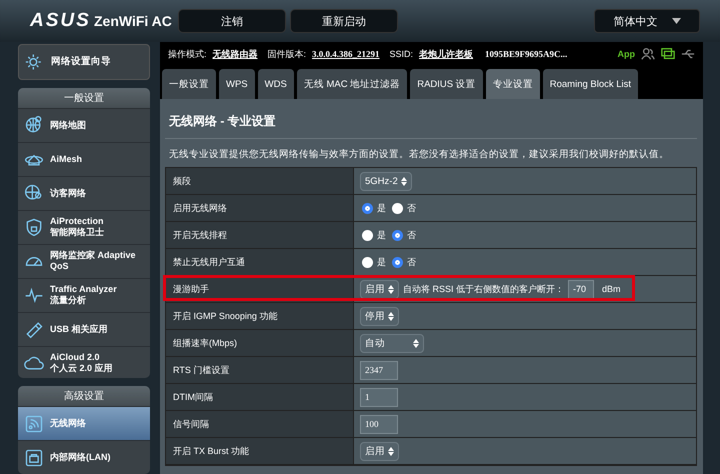 The image size is (720, 474). I want to click on info-label: 固件版本:, so click(287, 54).